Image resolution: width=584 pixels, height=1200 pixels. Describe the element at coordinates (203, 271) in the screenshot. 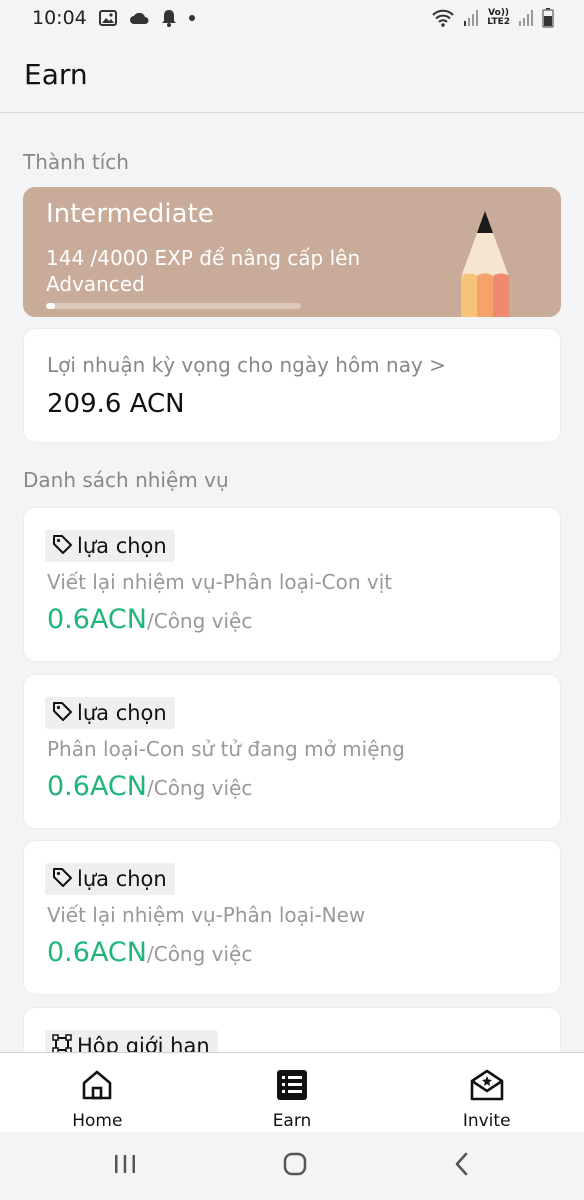

I see `level-exp-text: 144 /4000 EXP để nâng cấp lên Advanced` at that location.